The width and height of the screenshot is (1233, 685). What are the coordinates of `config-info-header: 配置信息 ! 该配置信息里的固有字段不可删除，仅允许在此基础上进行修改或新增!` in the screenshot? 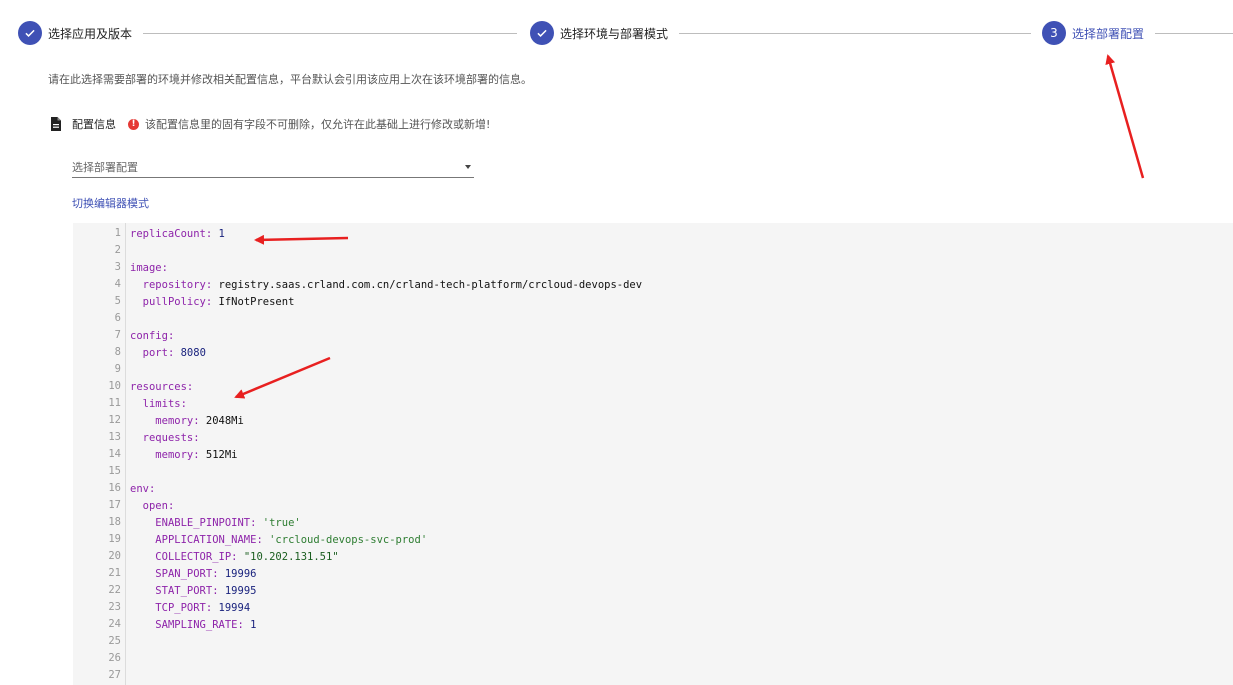 It's located at (270, 124).